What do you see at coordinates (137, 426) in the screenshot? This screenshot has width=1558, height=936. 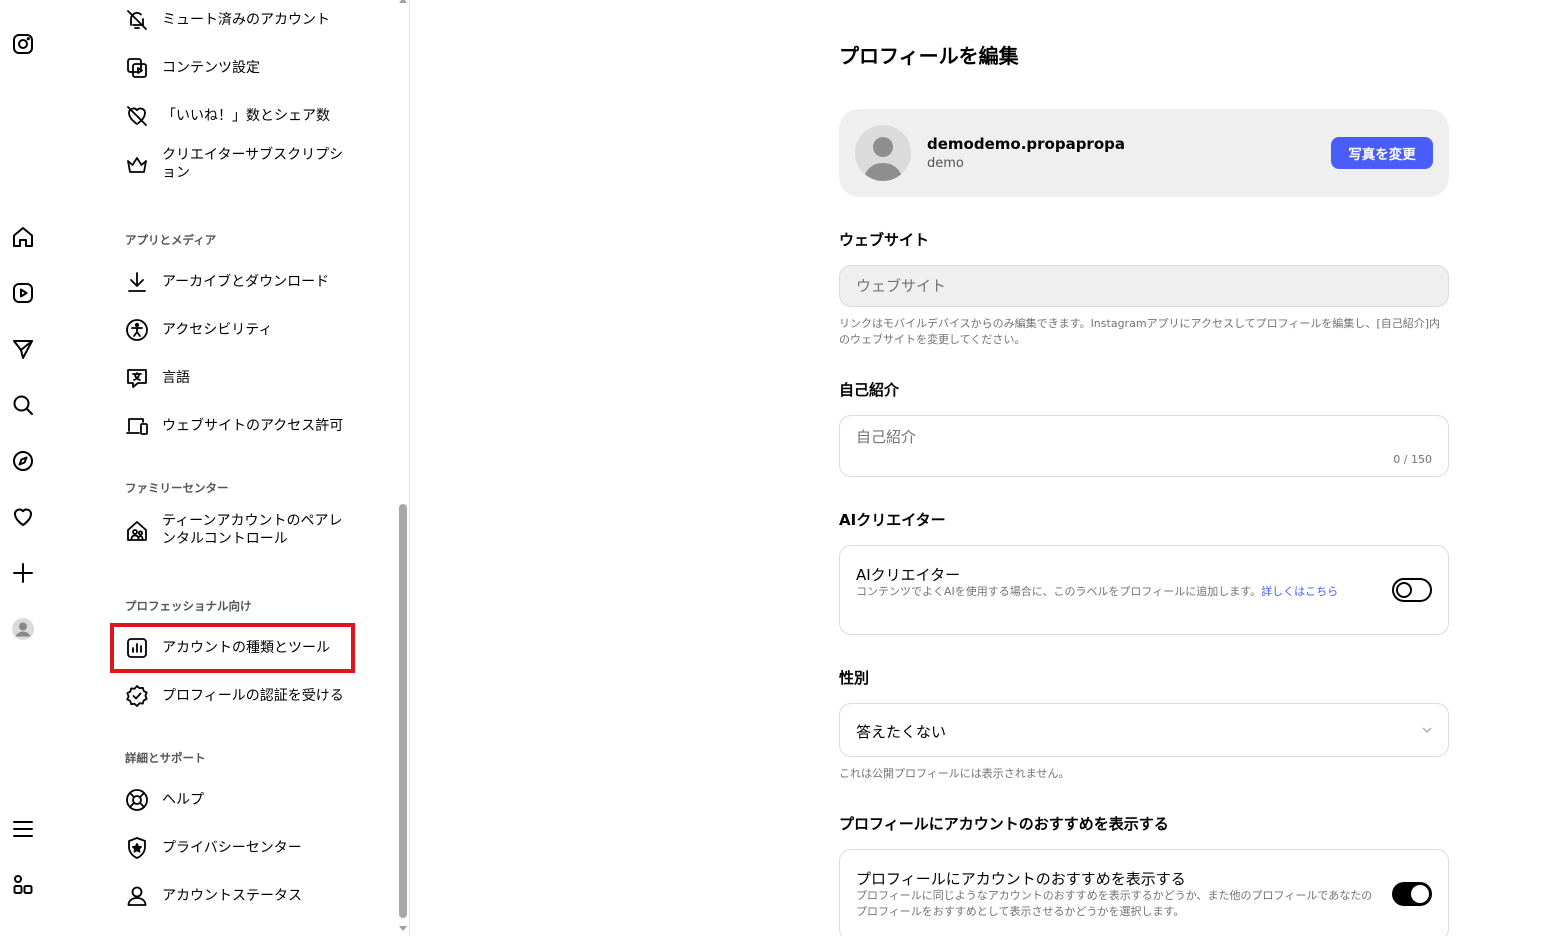 I see `devices-icon` at bounding box center [137, 426].